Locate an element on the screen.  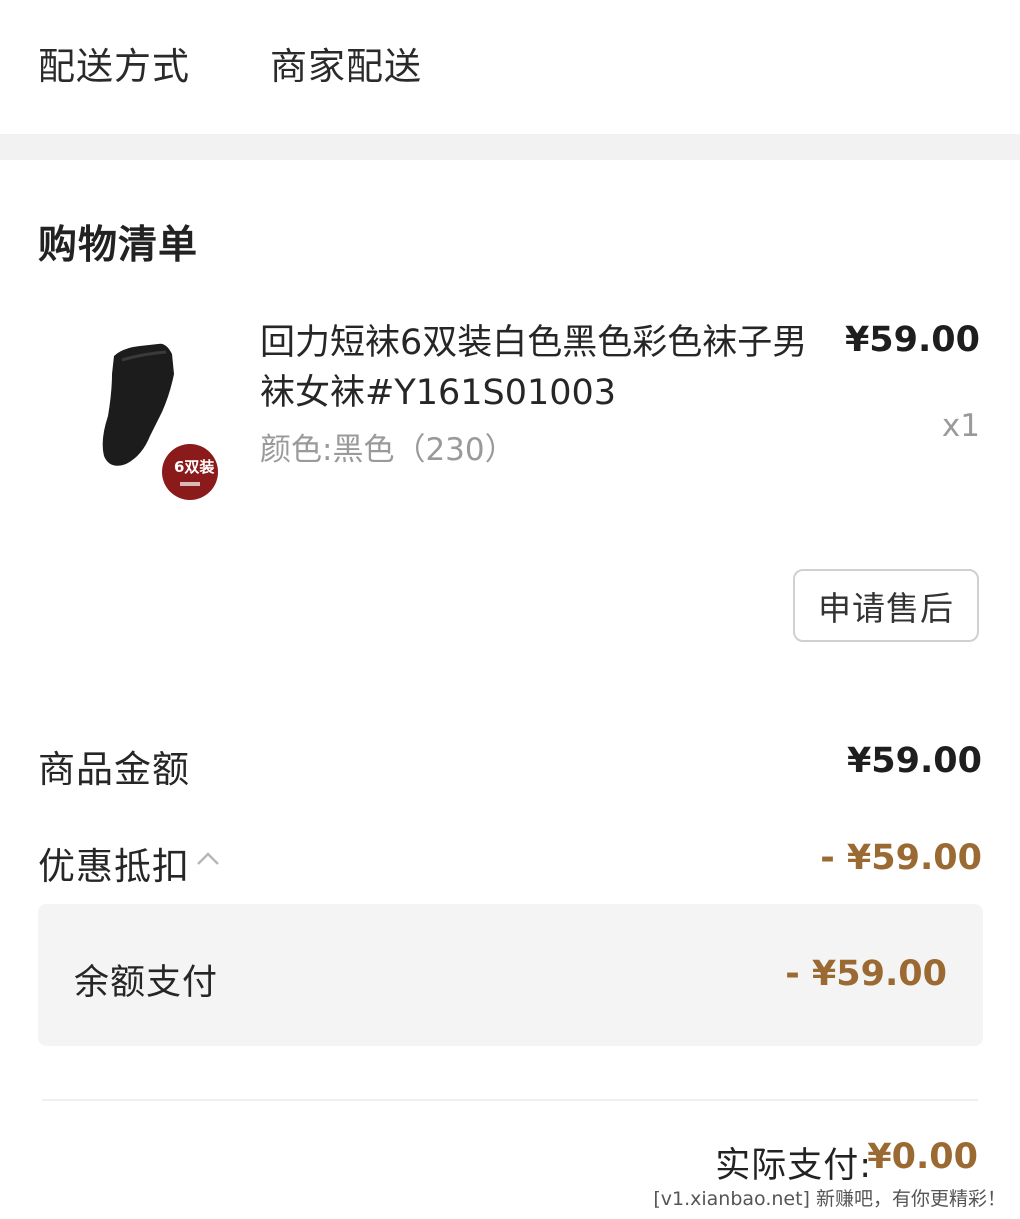
balance-payment-panel: 余额支付 - ¥59.00 is located at coordinates (510, 975).